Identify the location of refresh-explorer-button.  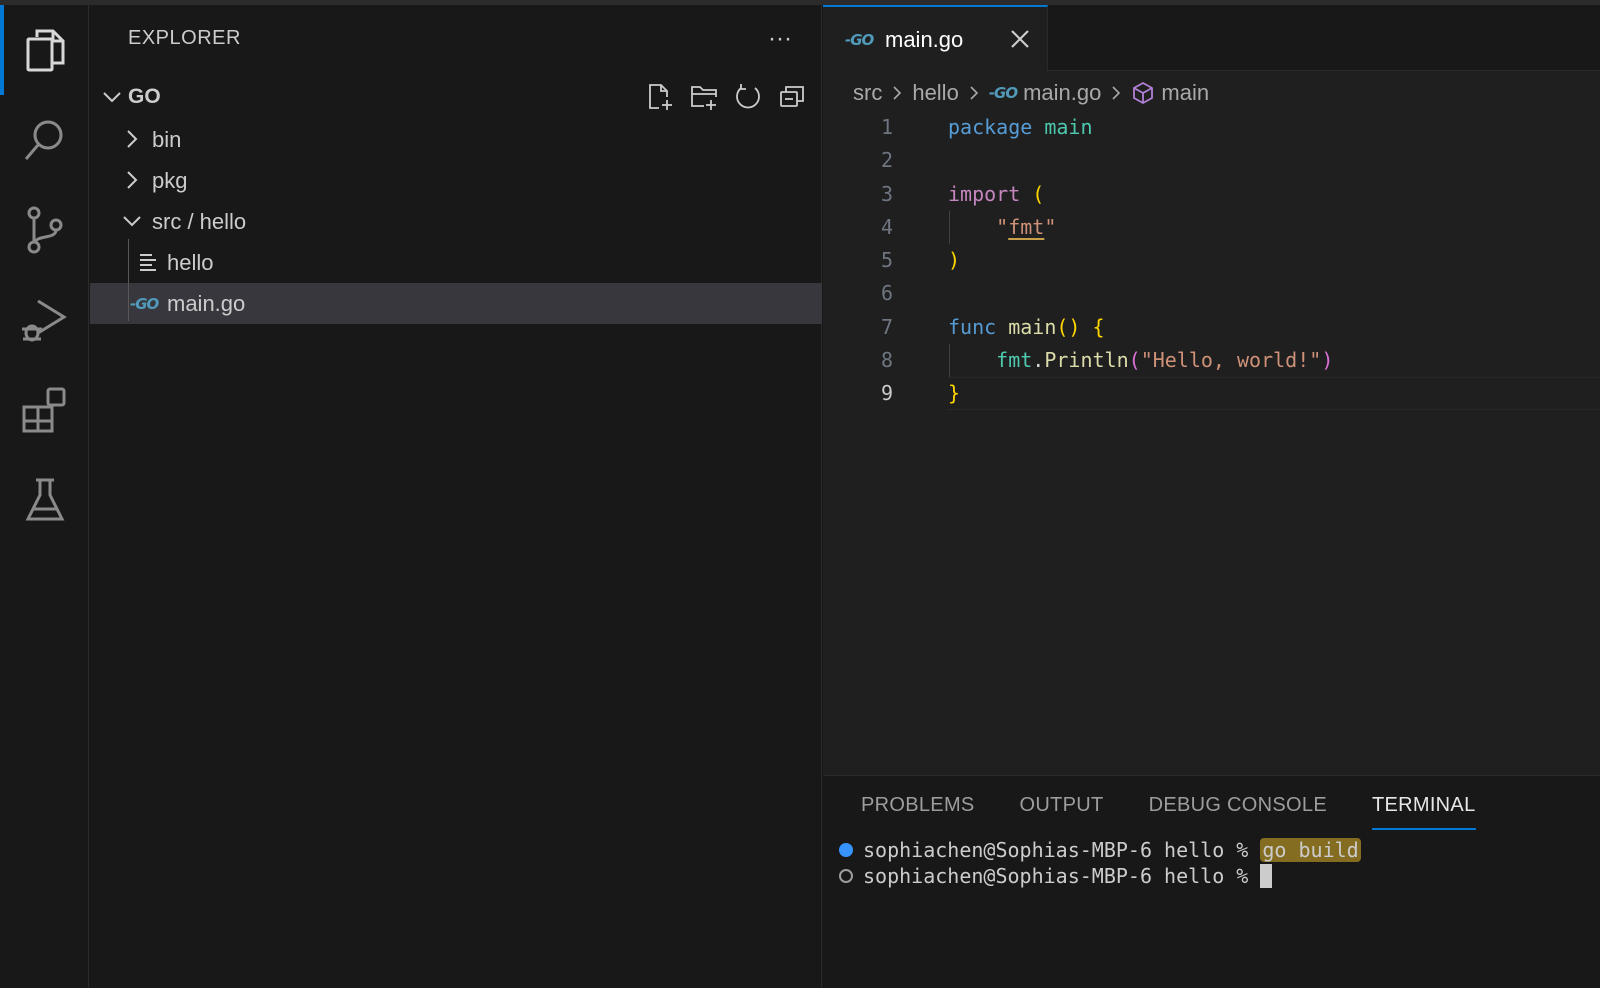
(748, 97).